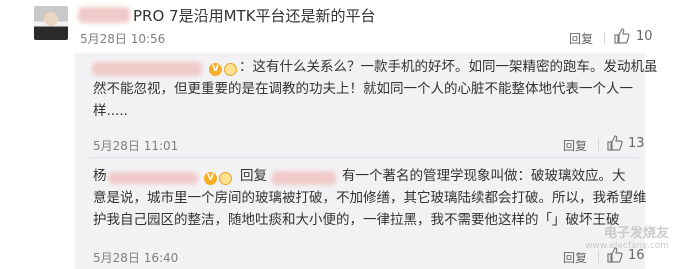 The image size is (674, 269). What do you see at coordinates (636, 233) in the screenshot?
I see `watermark-site: 电子发烧友` at bounding box center [636, 233].